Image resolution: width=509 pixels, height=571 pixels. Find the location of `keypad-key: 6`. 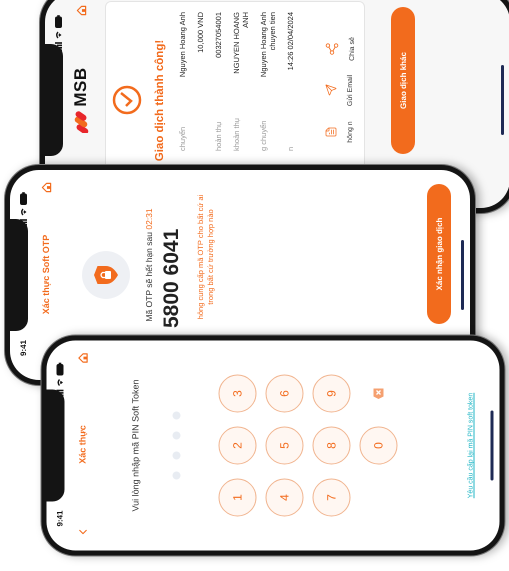

keypad-key: 6 is located at coordinates (285, 393).